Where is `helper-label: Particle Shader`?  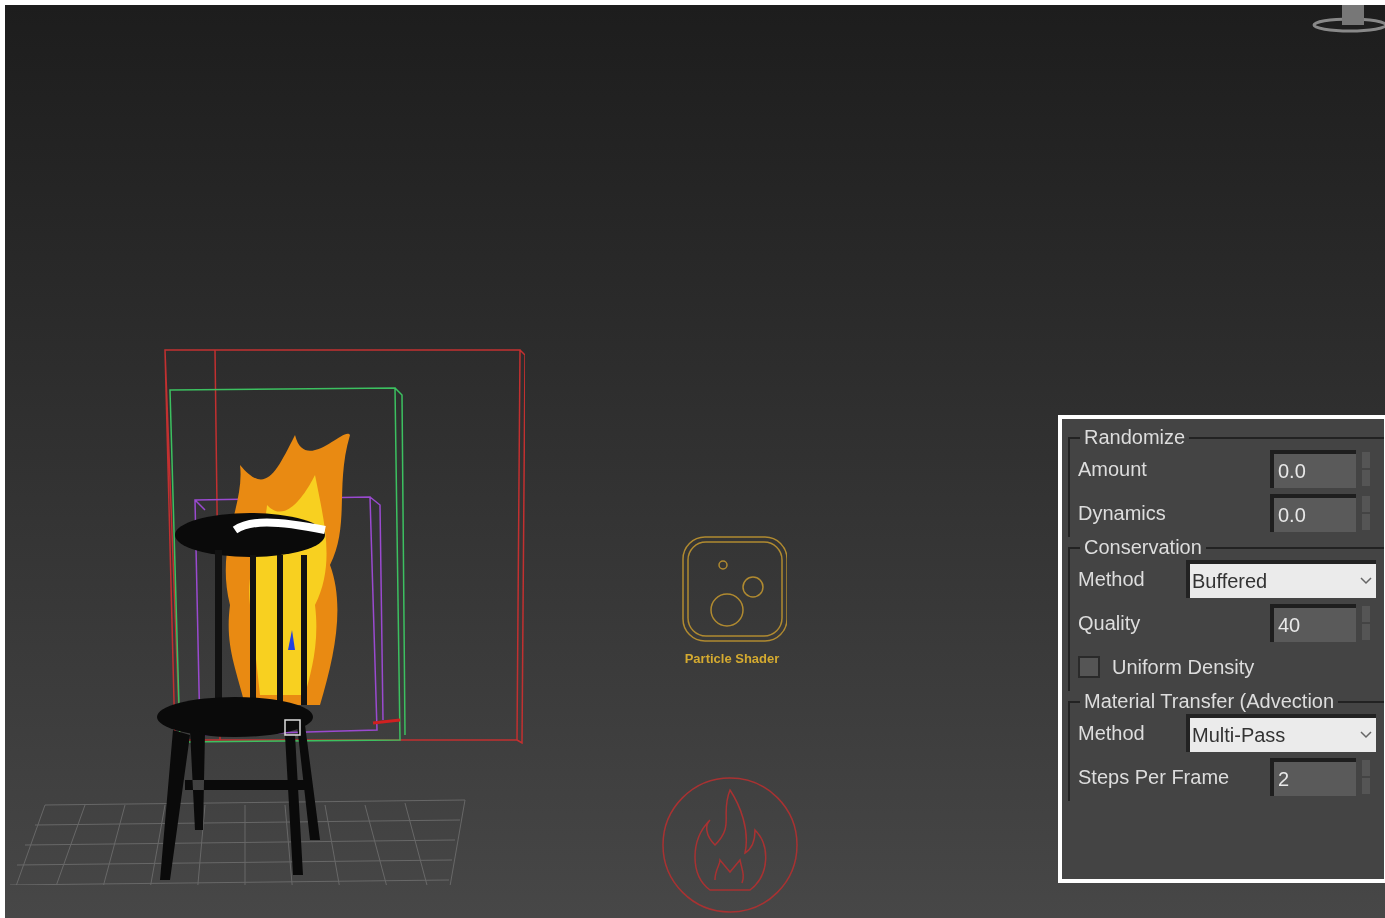
helper-label: Particle Shader is located at coordinates (732, 659).